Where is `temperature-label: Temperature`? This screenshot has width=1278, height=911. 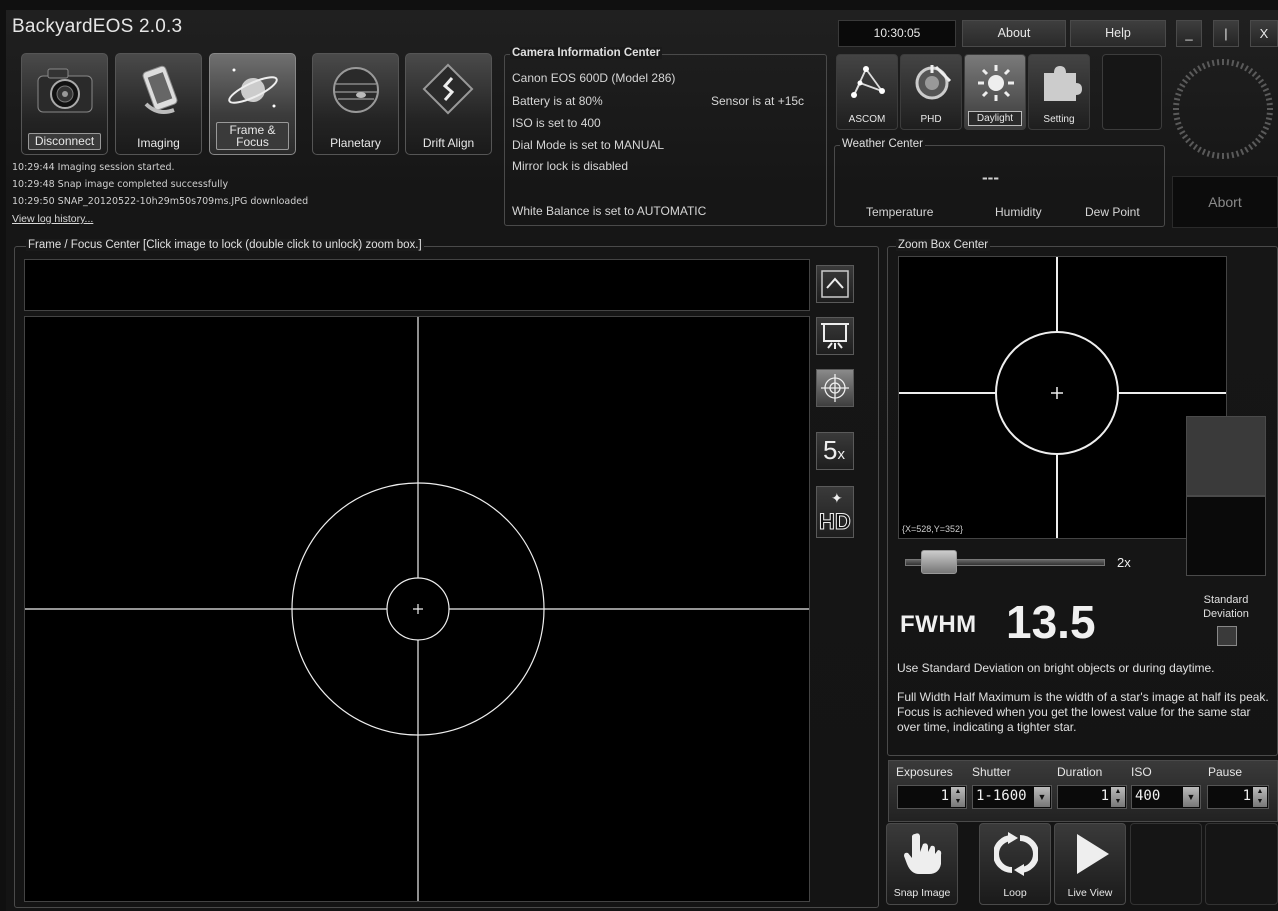 temperature-label: Temperature is located at coordinates (900, 212).